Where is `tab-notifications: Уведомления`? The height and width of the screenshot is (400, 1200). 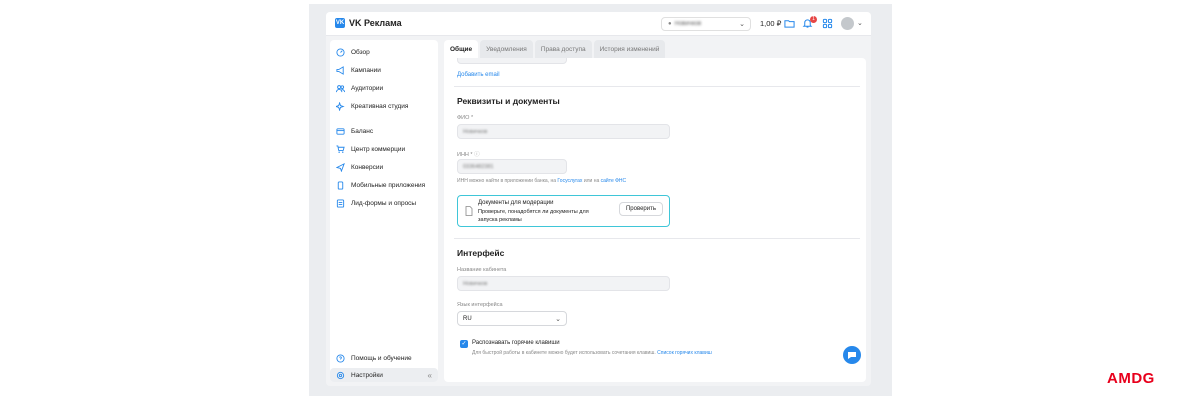 tab-notifications: Уведомления is located at coordinates (506, 49).